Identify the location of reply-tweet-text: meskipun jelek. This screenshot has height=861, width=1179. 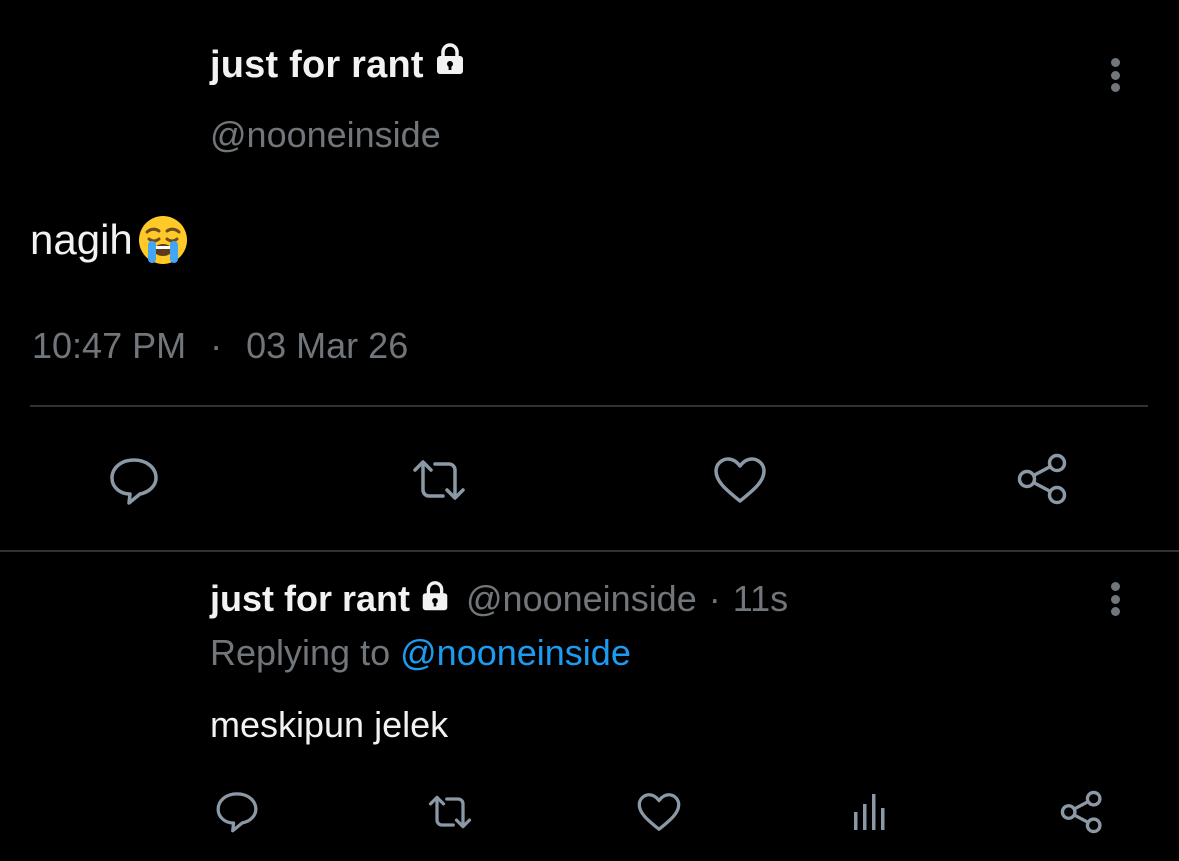
(329, 724).